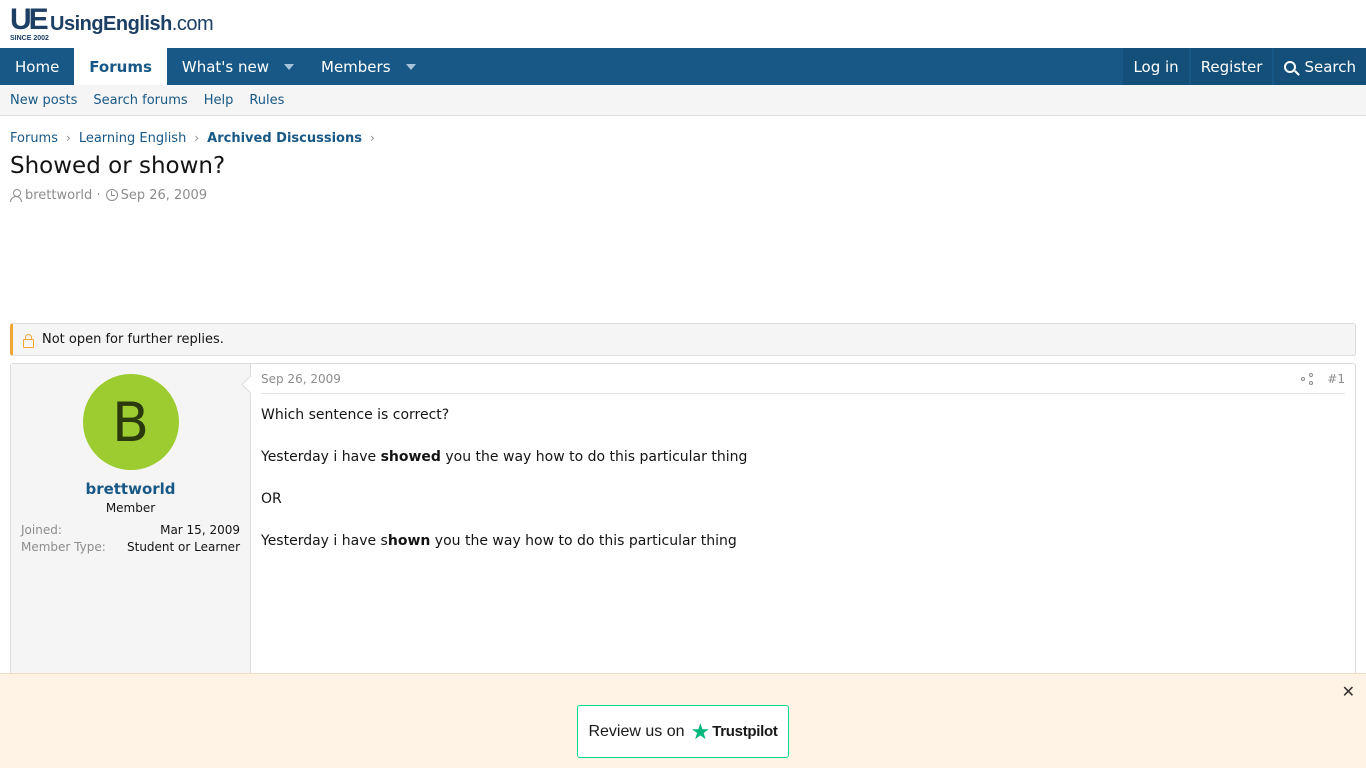 The height and width of the screenshot is (768, 1366). What do you see at coordinates (700, 731) in the screenshot?
I see `star-icon: ★` at bounding box center [700, 731].